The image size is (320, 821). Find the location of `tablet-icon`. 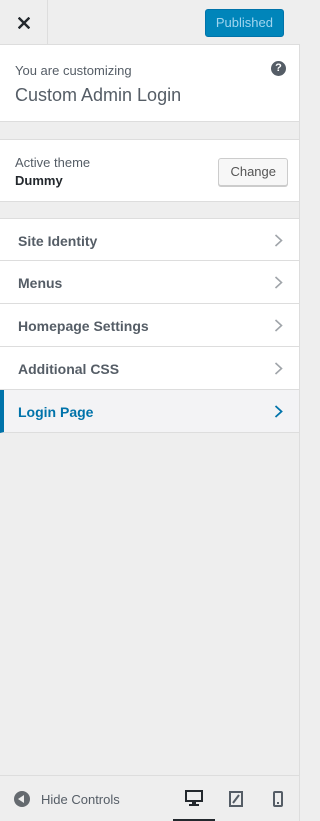

tablet-icon is located at coordinates (236, 799).